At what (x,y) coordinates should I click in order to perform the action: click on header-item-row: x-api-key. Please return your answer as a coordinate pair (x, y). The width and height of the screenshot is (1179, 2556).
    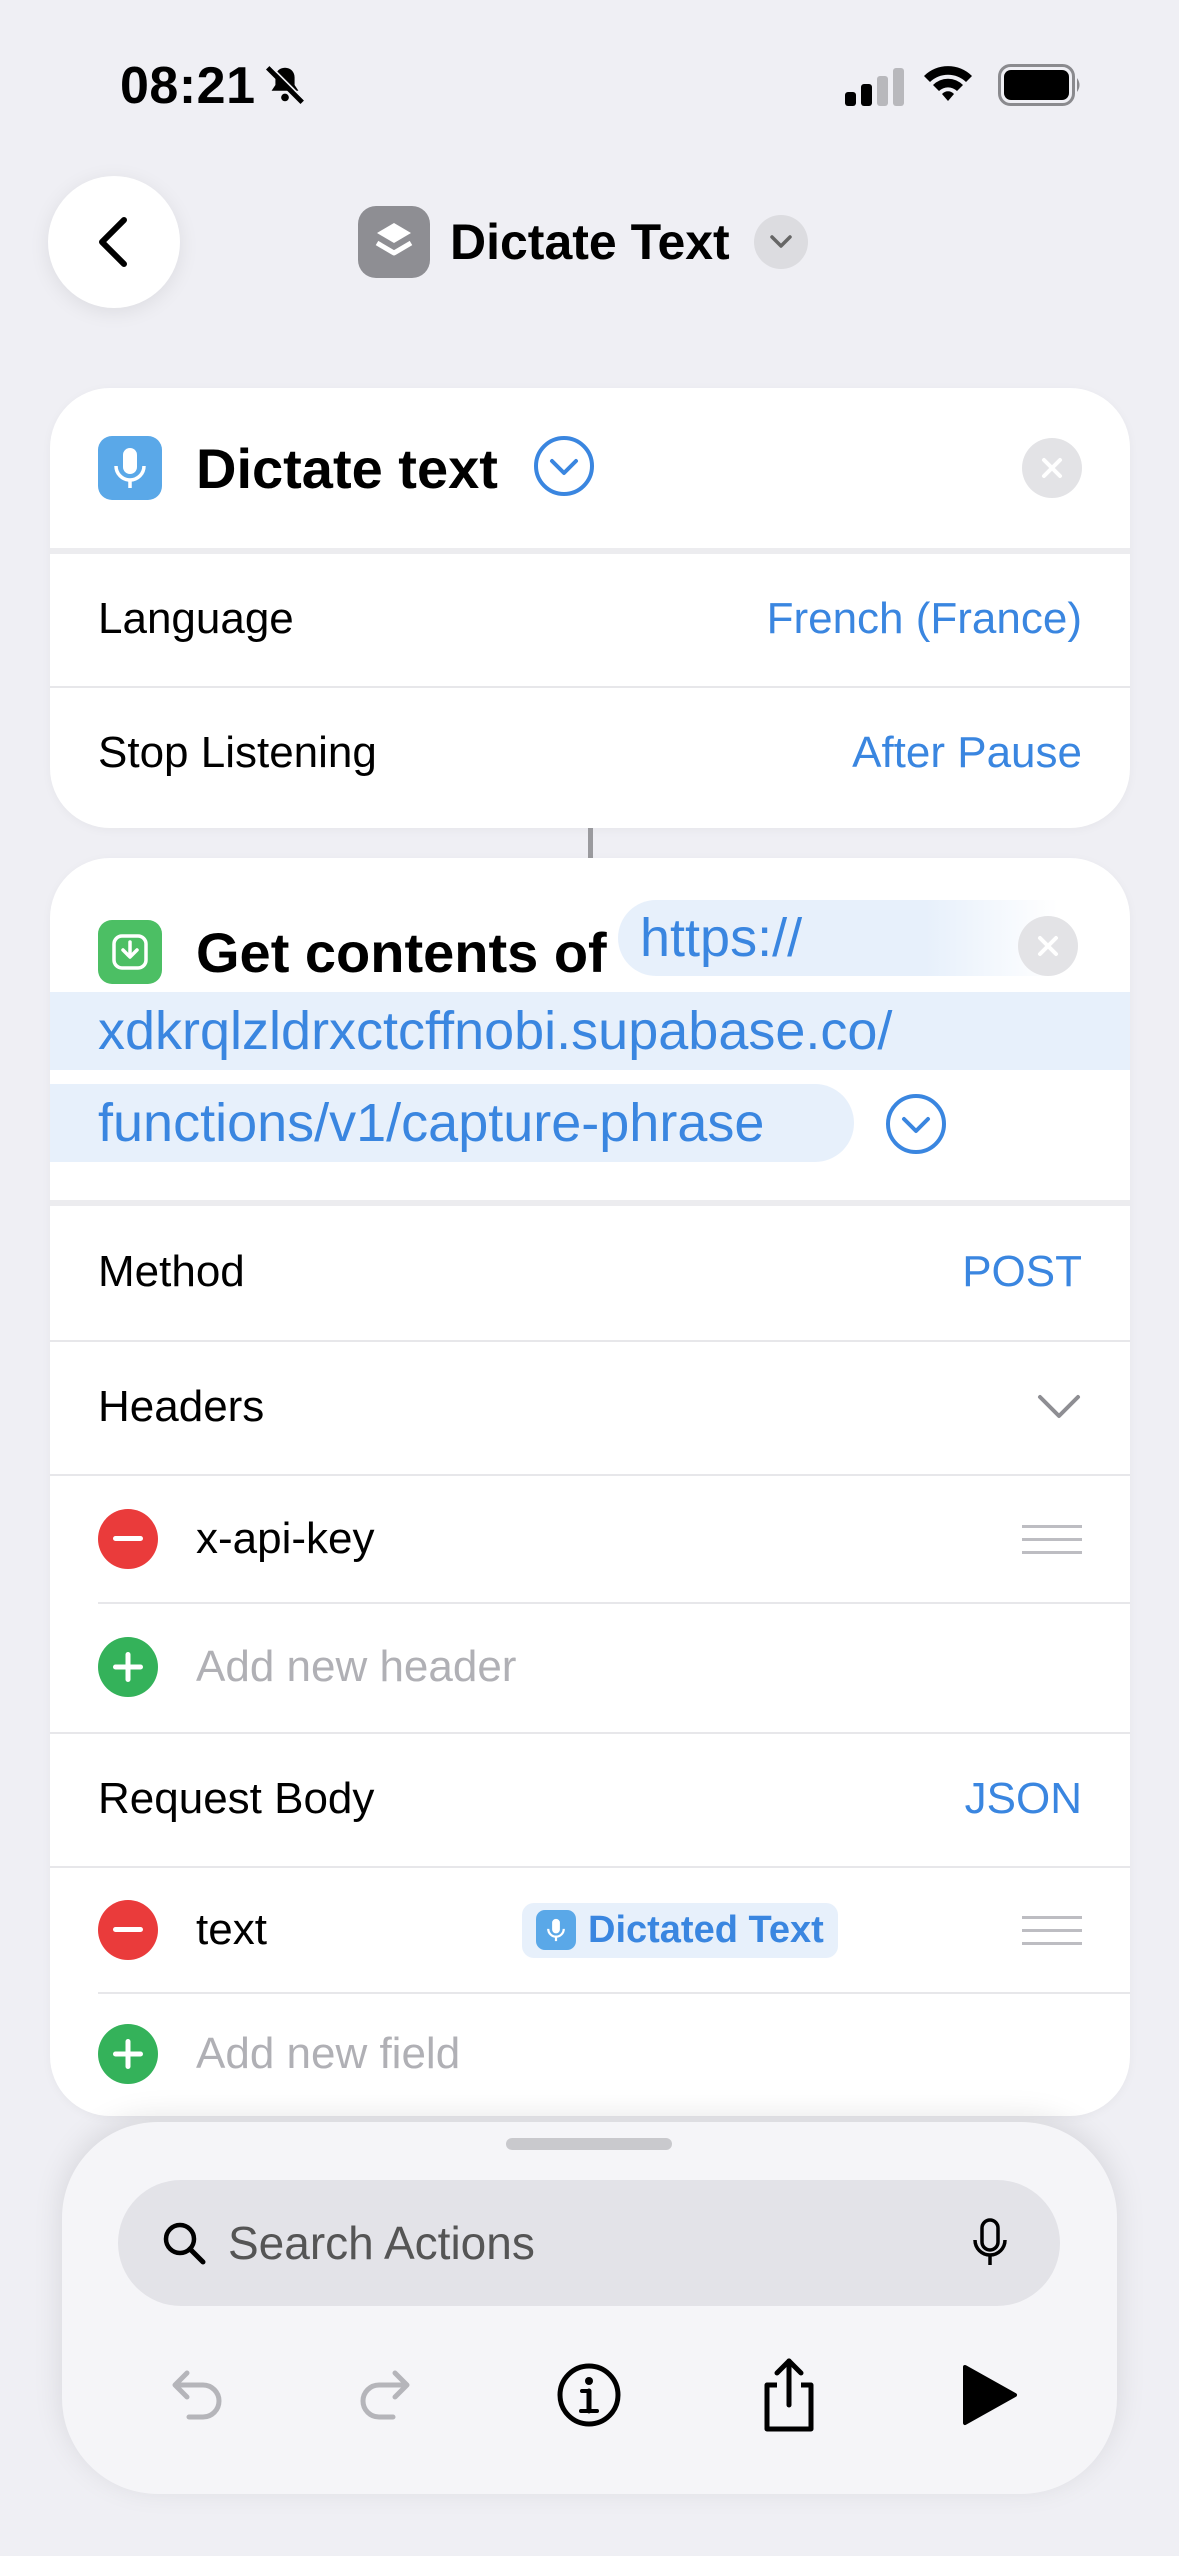
    Looking at the image, I should click on (590, 1539).